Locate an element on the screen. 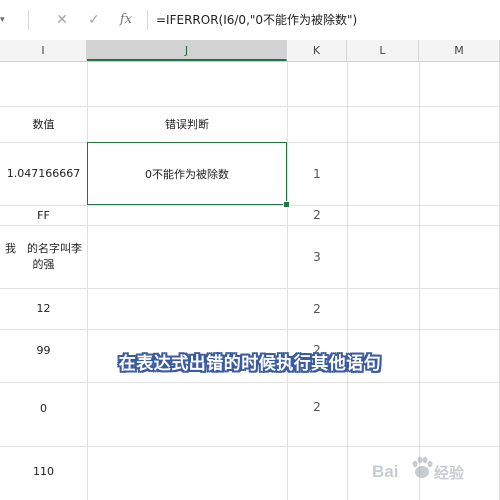 Image resolution: width=500 pixels, height=500 pixels. cell-i-value: 1.047166667 is located at coordinates (43, 173).